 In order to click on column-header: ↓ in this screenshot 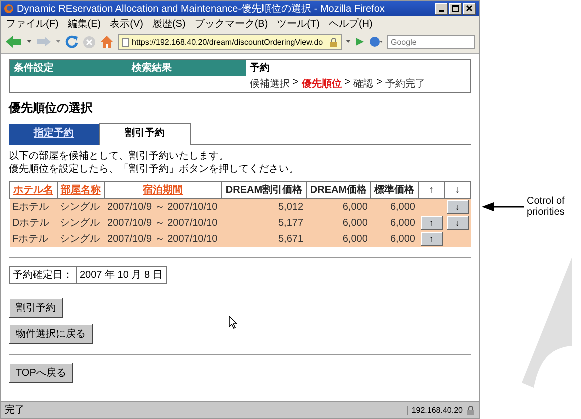, I will do `click(457, 190)`.